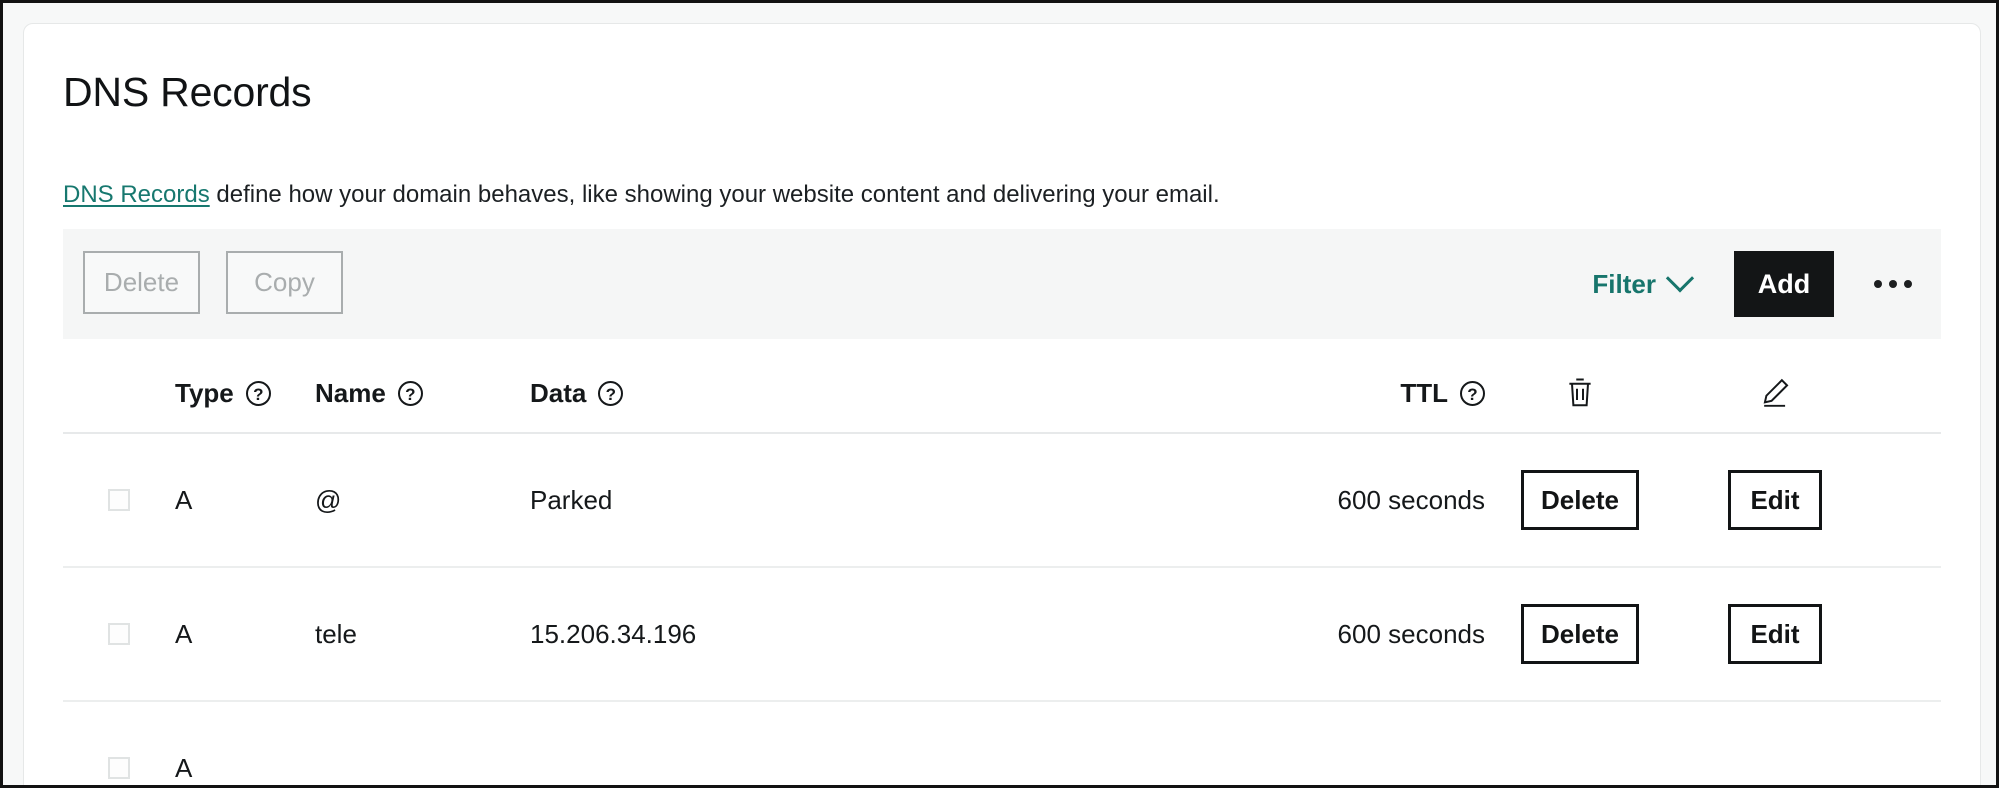  I want to click on cell-name: @, so click(328, 499).